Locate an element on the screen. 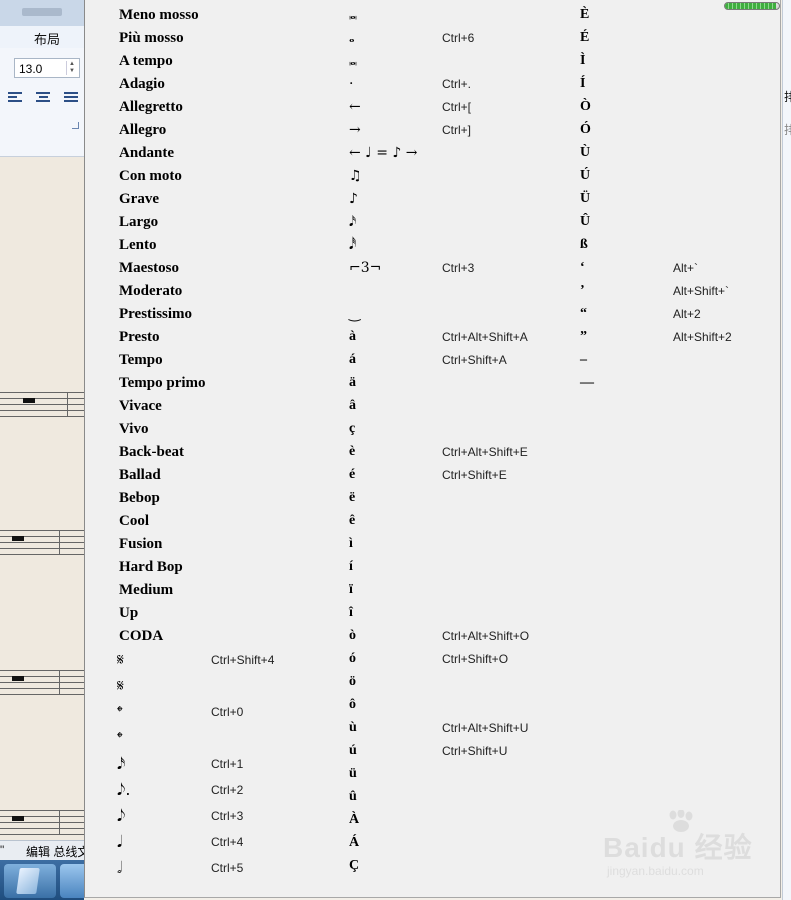  tempo-item-allegro: Allegro is located at coordinates (142, 130).